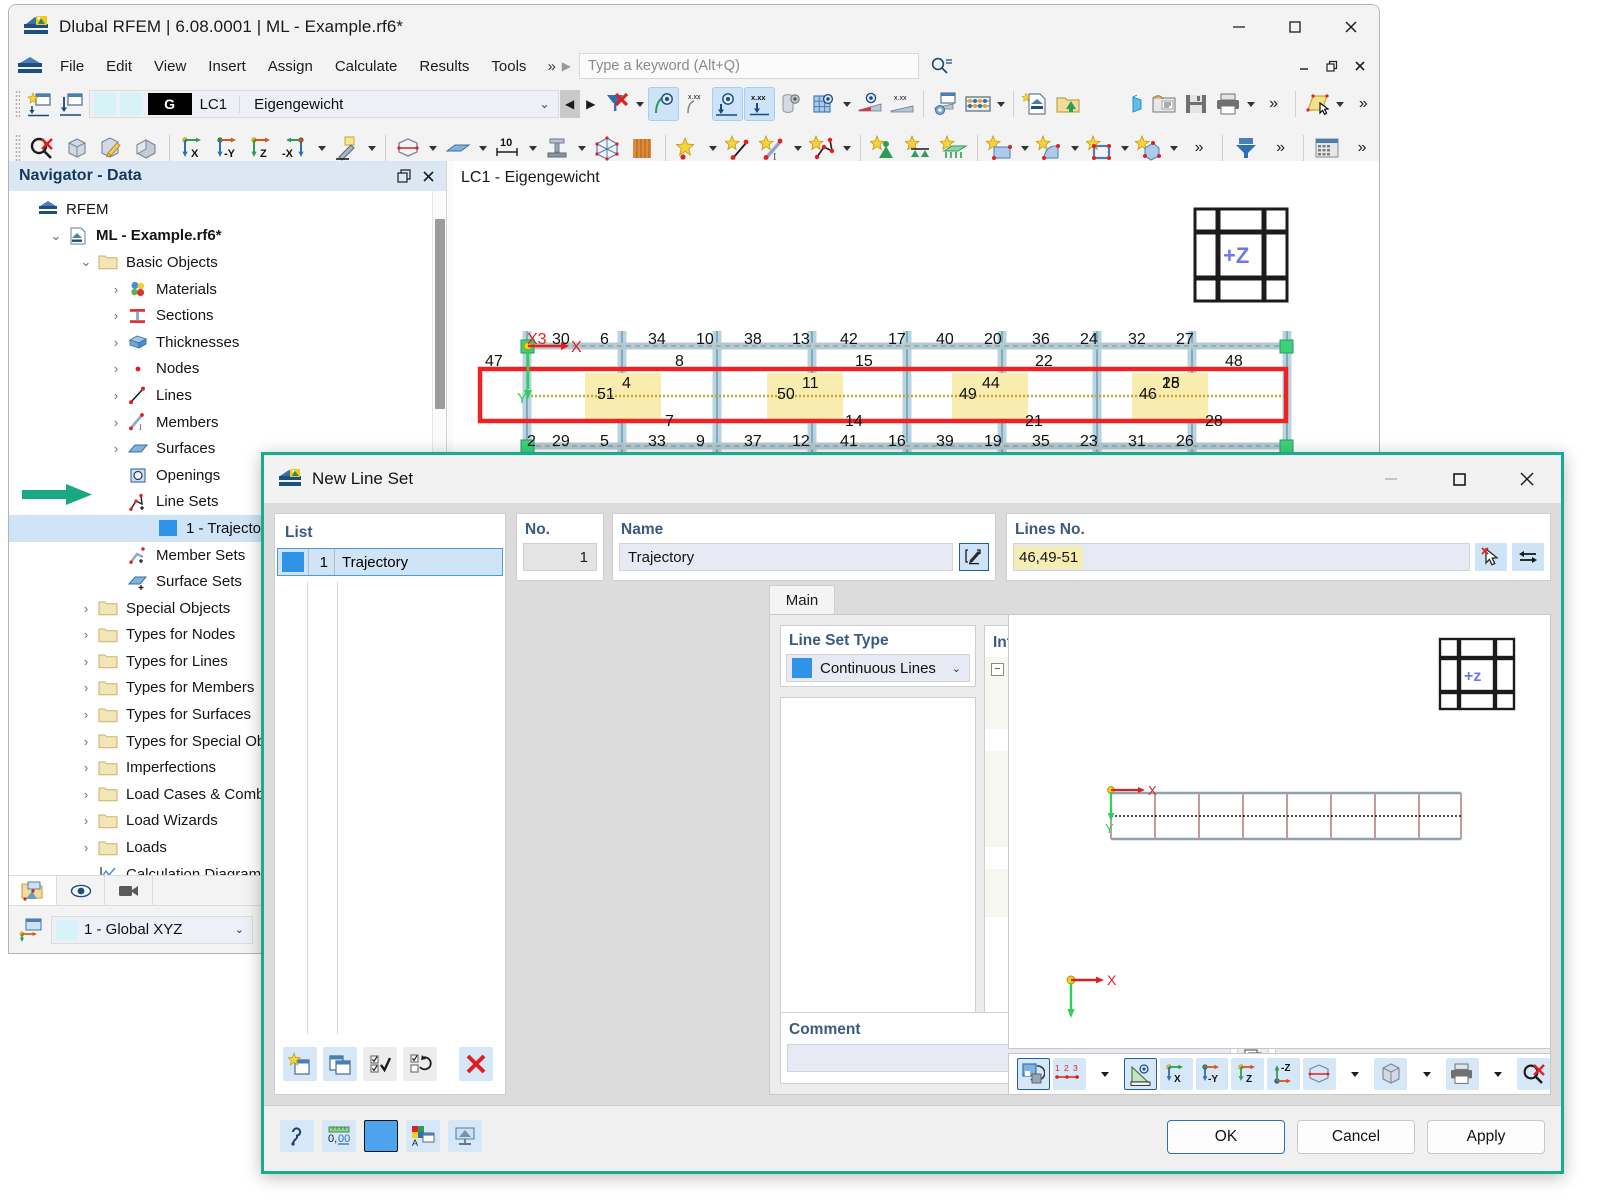 The image size is (1600, 1200). I want to click on ok-button: OK, so click(1226, 1137).